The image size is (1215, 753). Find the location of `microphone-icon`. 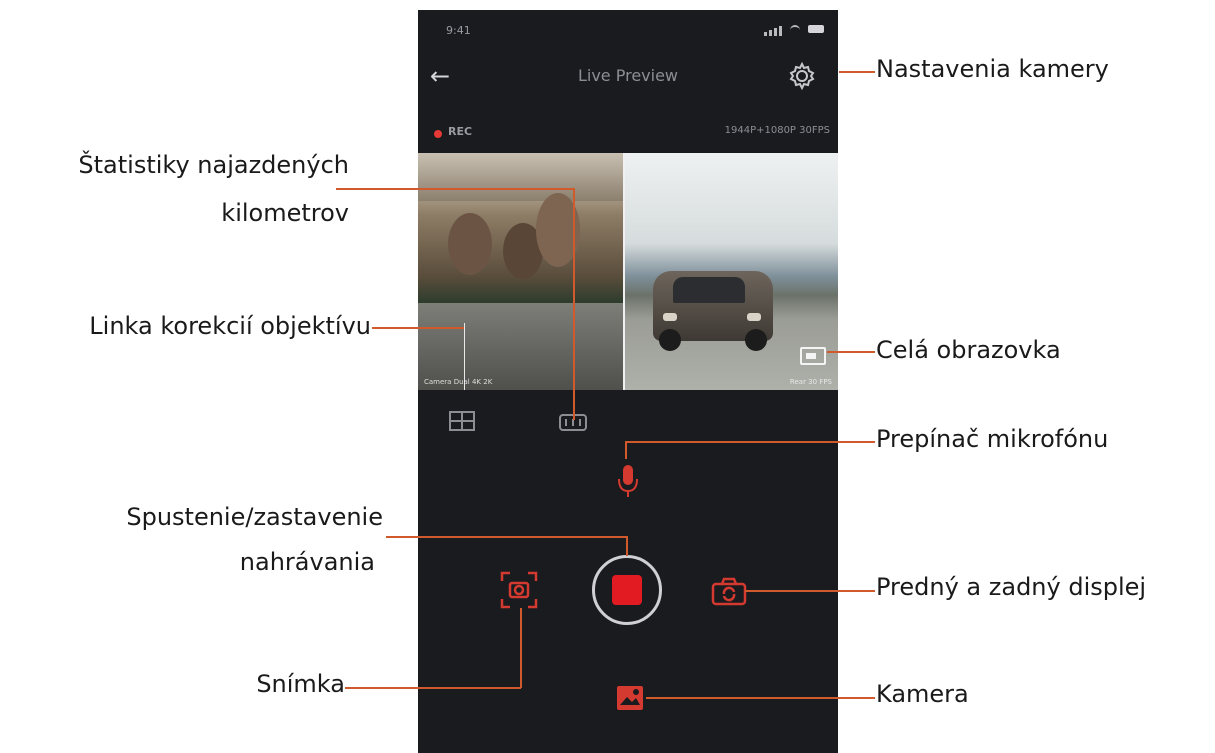

microphone-icon is located at coordinates (628, 481).